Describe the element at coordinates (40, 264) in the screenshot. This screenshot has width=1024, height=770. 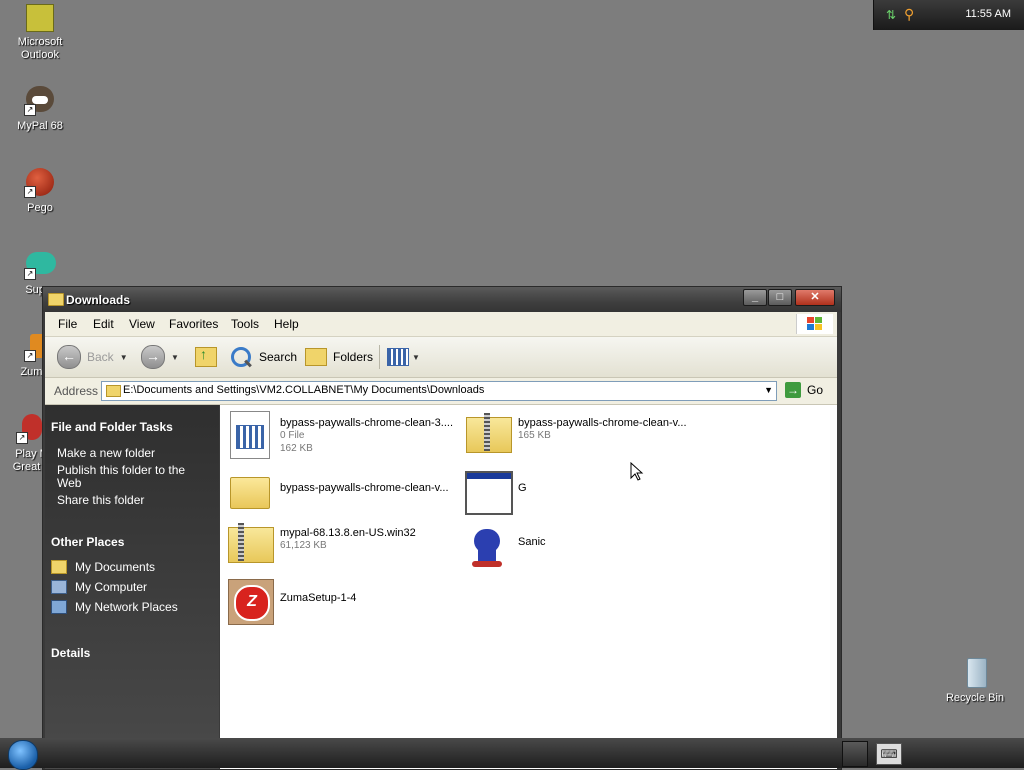
I see `super-icon: ↗` at that location.